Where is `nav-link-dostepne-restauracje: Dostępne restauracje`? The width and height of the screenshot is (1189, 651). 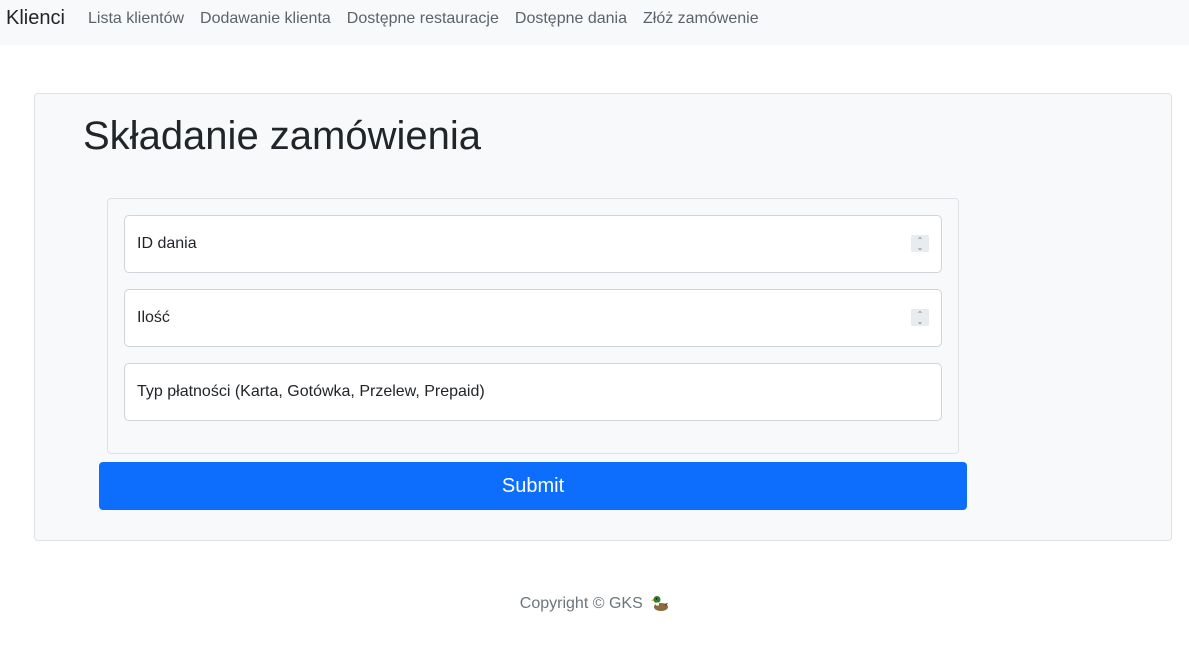
nav-link-dostepne-restauracje: Dostępne restauracje is located at coordinates (423, 19).